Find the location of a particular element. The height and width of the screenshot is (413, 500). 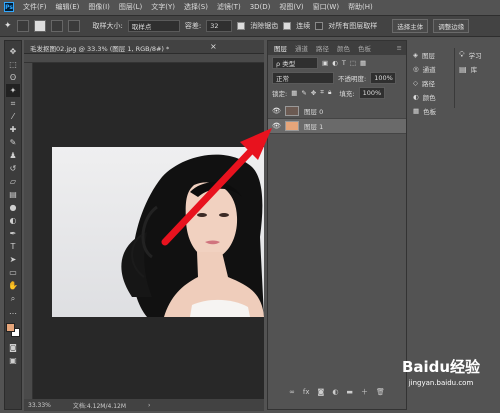

link-layers-icon: ∞ is located at coordinates (292, 392).